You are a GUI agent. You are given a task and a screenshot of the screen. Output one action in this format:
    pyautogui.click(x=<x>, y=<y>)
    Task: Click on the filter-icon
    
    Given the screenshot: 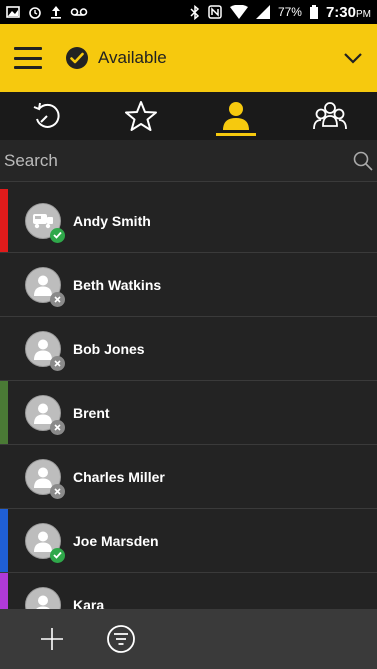 What is the action you would take?
    pyautogui.click(x=121, y=639)
    